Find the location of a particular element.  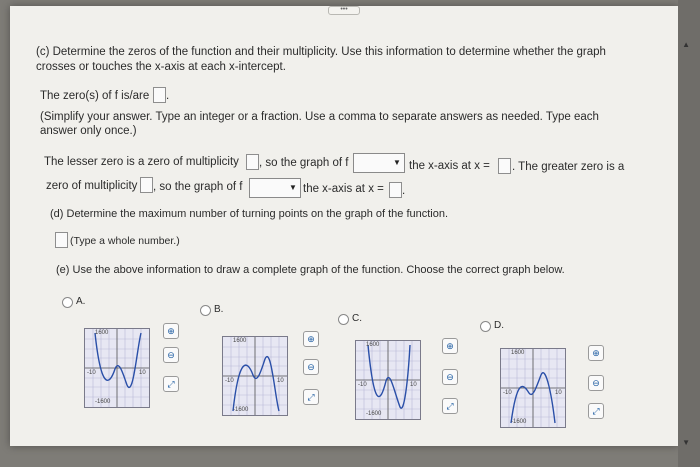

option-d-plot is located at coordinates (533, 388).